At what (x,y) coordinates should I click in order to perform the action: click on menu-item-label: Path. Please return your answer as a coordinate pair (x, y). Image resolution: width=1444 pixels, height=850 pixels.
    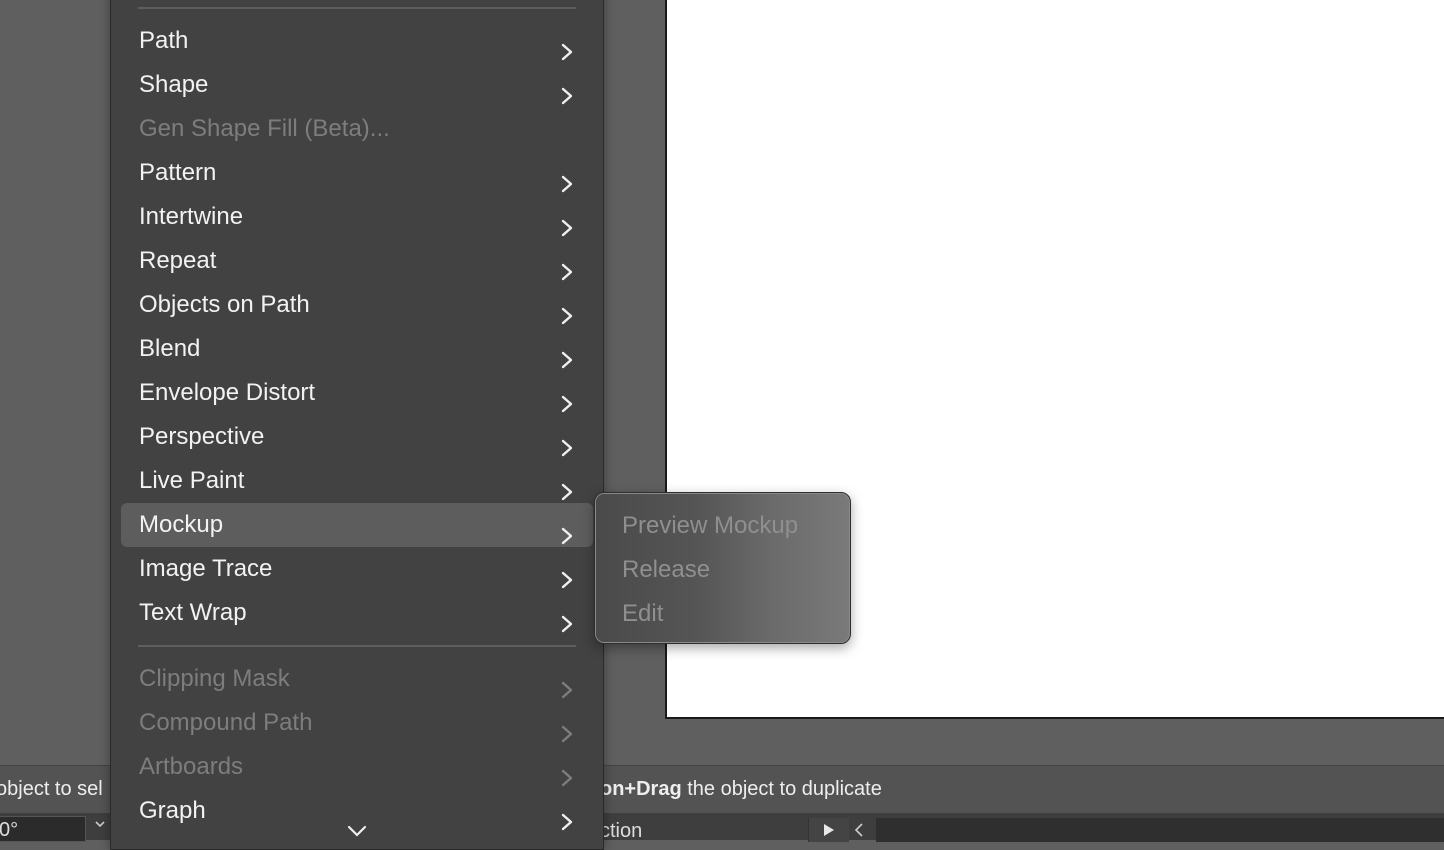
    Looking at the image, I should click on (164, 40).